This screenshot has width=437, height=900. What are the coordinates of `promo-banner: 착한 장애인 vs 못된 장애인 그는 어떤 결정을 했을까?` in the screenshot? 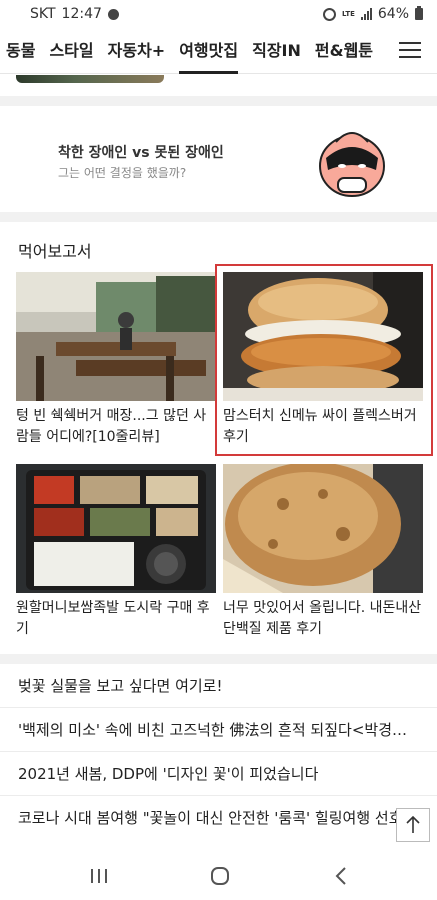 It's located at (218, 158).